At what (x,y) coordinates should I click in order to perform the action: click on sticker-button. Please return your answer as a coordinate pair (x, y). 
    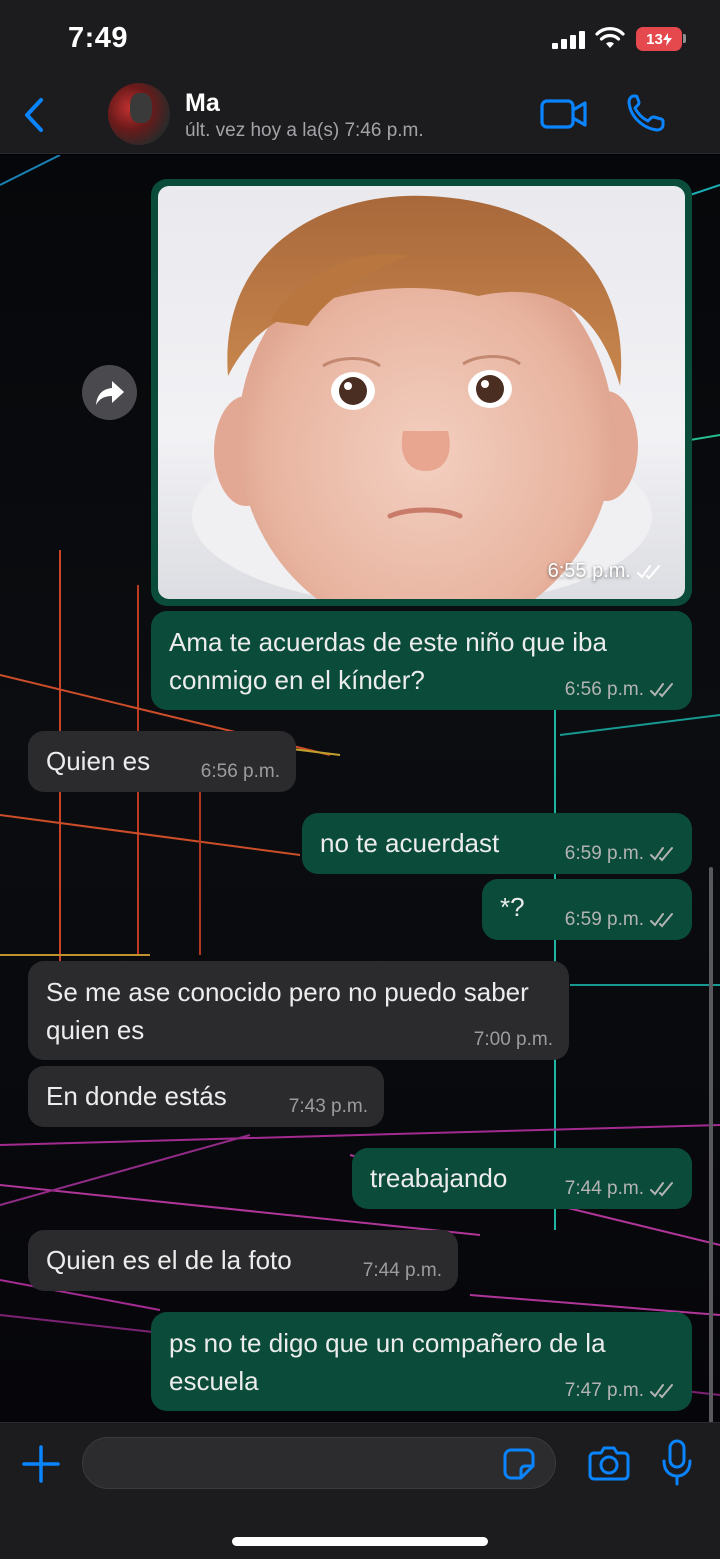
    Looking at the image, I should click on (519, 1464).